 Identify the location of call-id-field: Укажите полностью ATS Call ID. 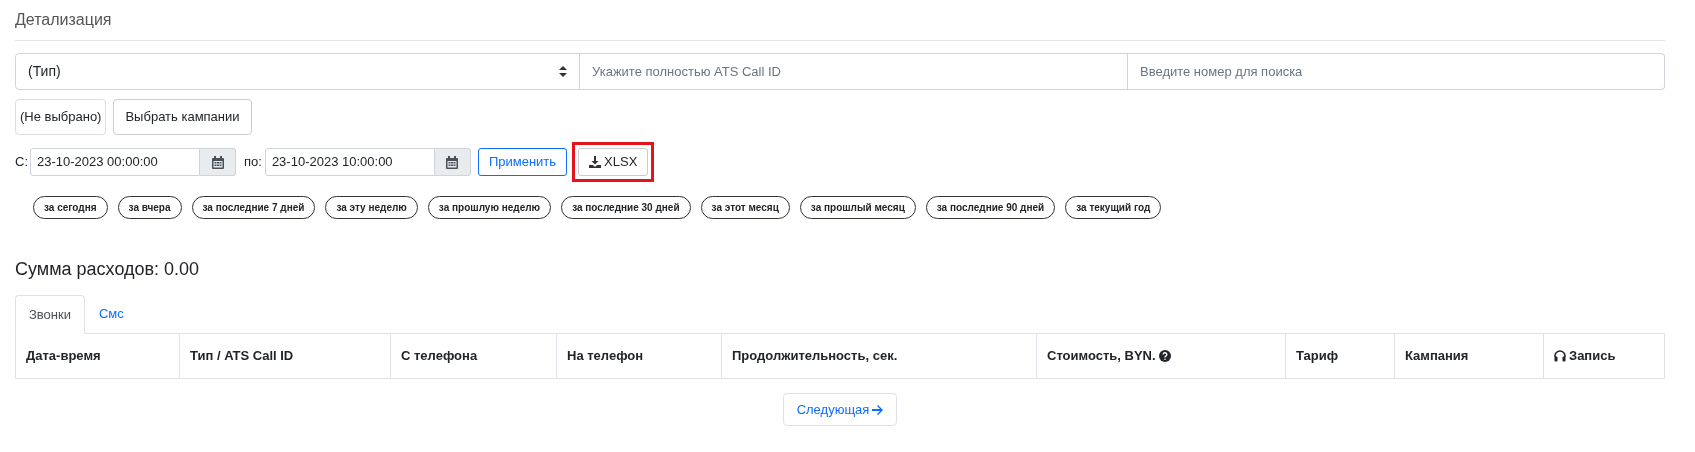
(854, 71).